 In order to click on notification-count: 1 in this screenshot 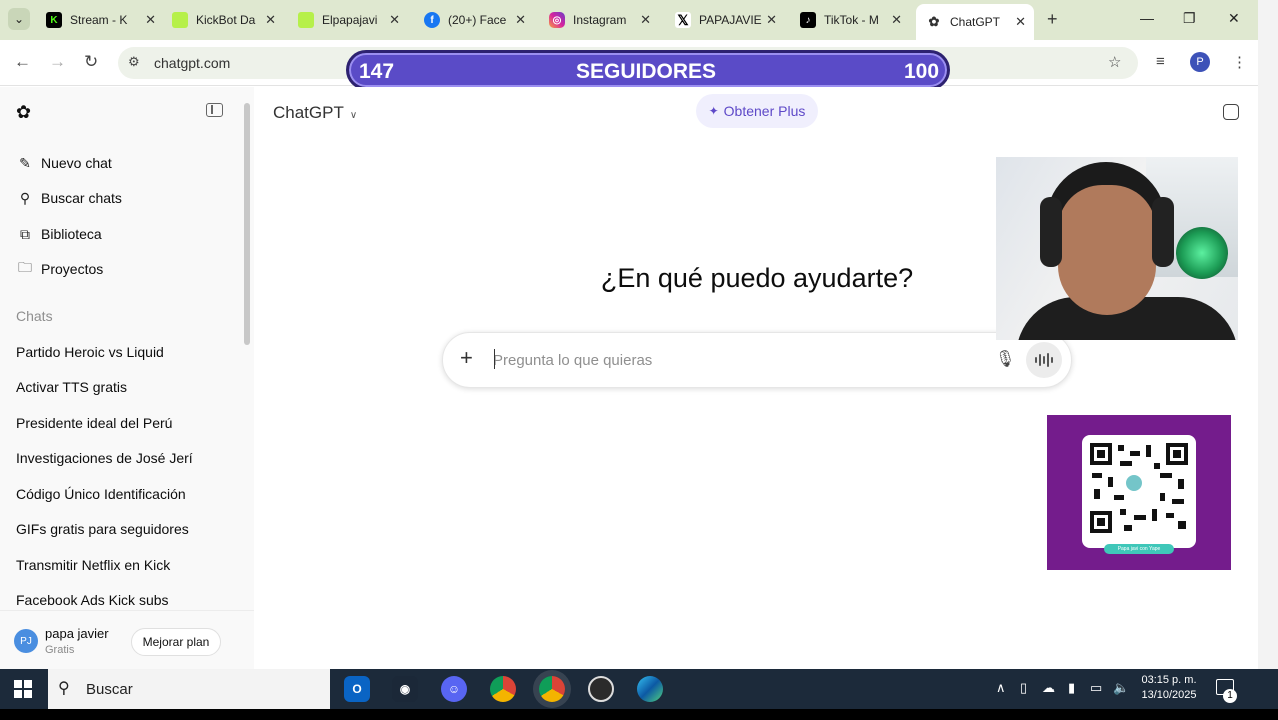, I will do `click(1230, 696)`.